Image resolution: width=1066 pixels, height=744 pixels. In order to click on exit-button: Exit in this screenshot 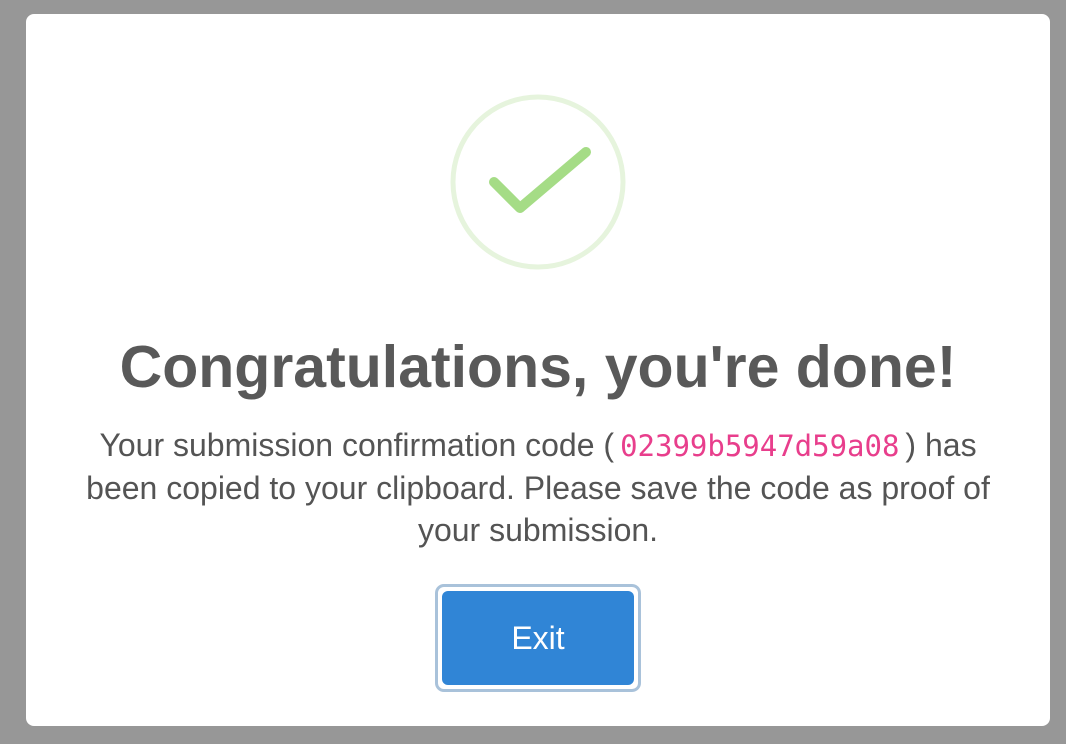, I will do `click(538, 638)`.